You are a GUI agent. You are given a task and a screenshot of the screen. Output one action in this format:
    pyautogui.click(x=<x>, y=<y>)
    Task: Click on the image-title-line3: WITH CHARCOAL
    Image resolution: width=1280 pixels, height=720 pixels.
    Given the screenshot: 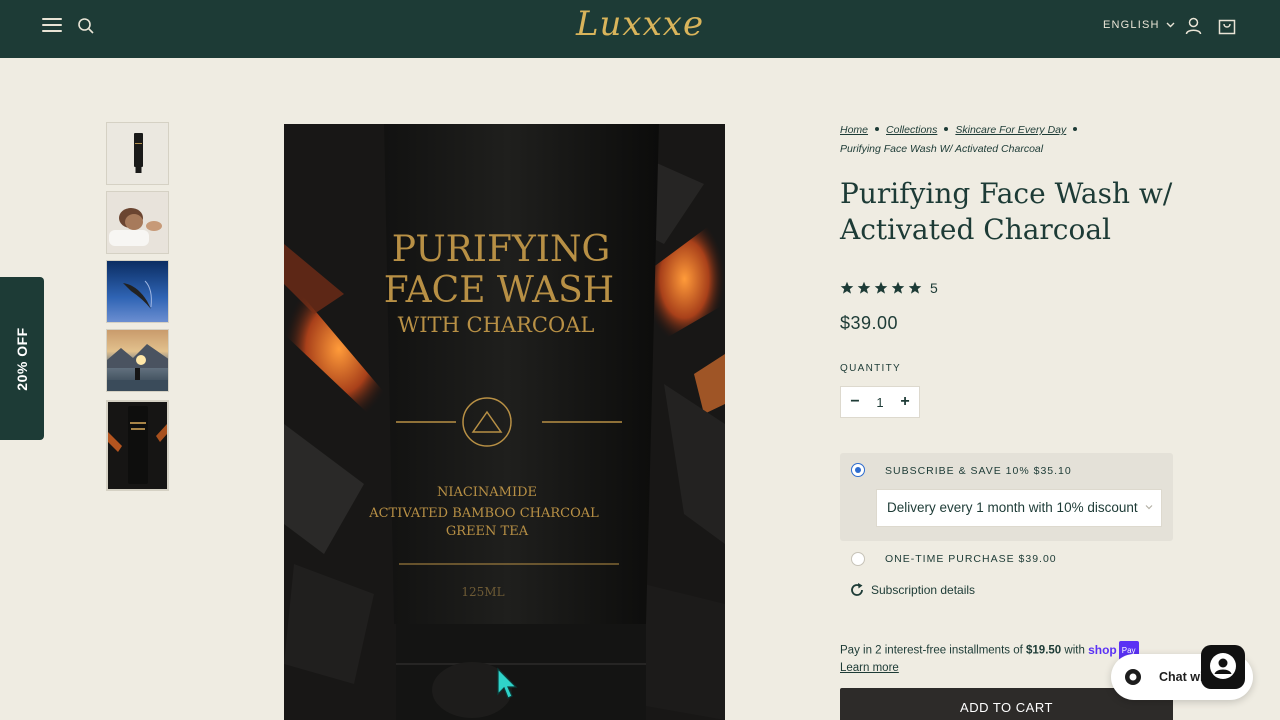 What is the action you would take?
    pyautogui.click(x=496, y=325)
    